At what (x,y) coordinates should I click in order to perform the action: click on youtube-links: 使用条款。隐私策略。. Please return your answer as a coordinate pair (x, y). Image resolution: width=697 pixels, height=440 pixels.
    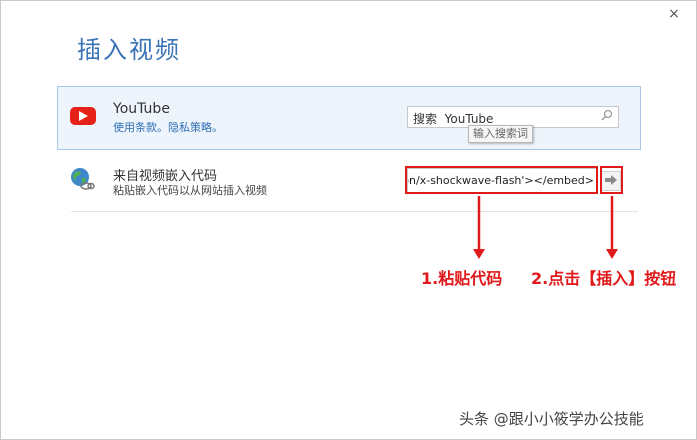
    Looking at the image, I should click on (168, 127).